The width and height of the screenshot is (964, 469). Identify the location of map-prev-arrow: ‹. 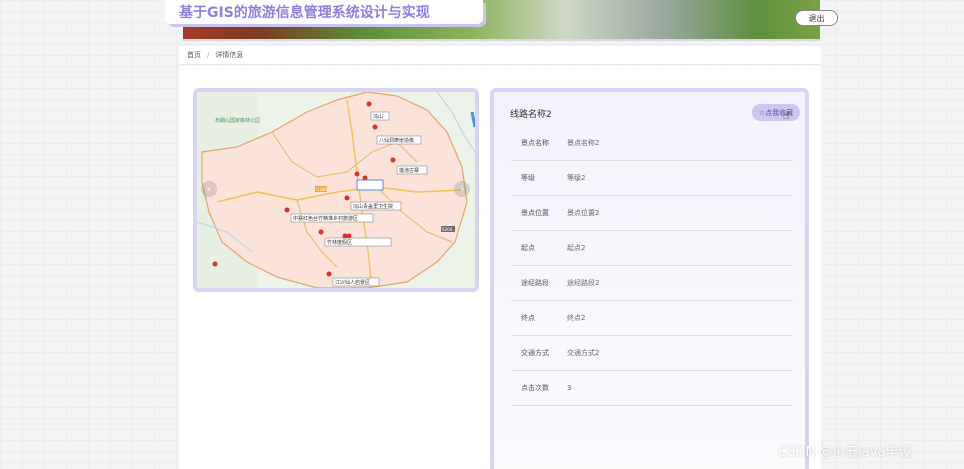
(209, 189).